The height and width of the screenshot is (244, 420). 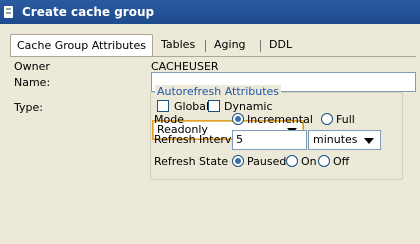 I want to click on mode-label: Mode, so click(x=169, y=119).